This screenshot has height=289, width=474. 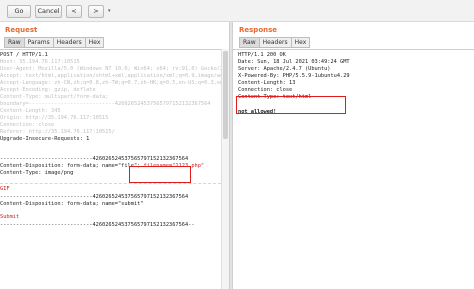 I want to click on request-title: Request, so click(x=21, y=30).